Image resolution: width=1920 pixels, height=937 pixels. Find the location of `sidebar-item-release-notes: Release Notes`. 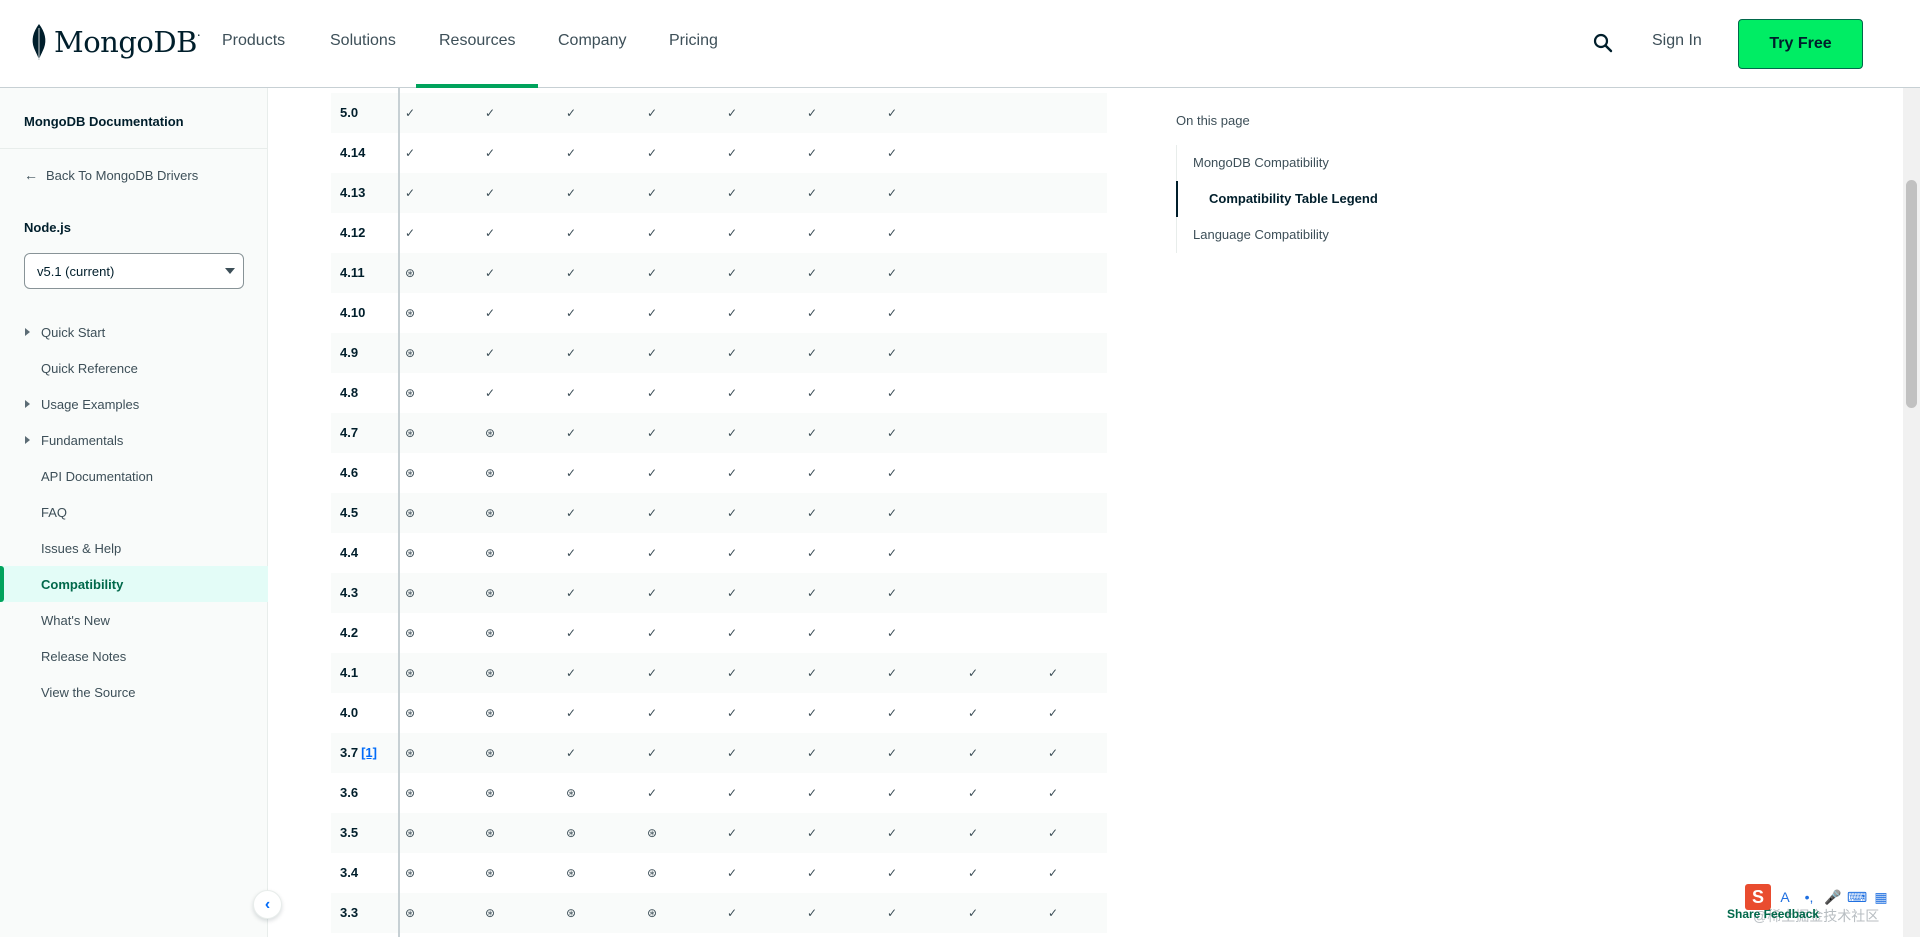

sidebar-item-release-notes: Release Notes is located at coordinates (134, 656).